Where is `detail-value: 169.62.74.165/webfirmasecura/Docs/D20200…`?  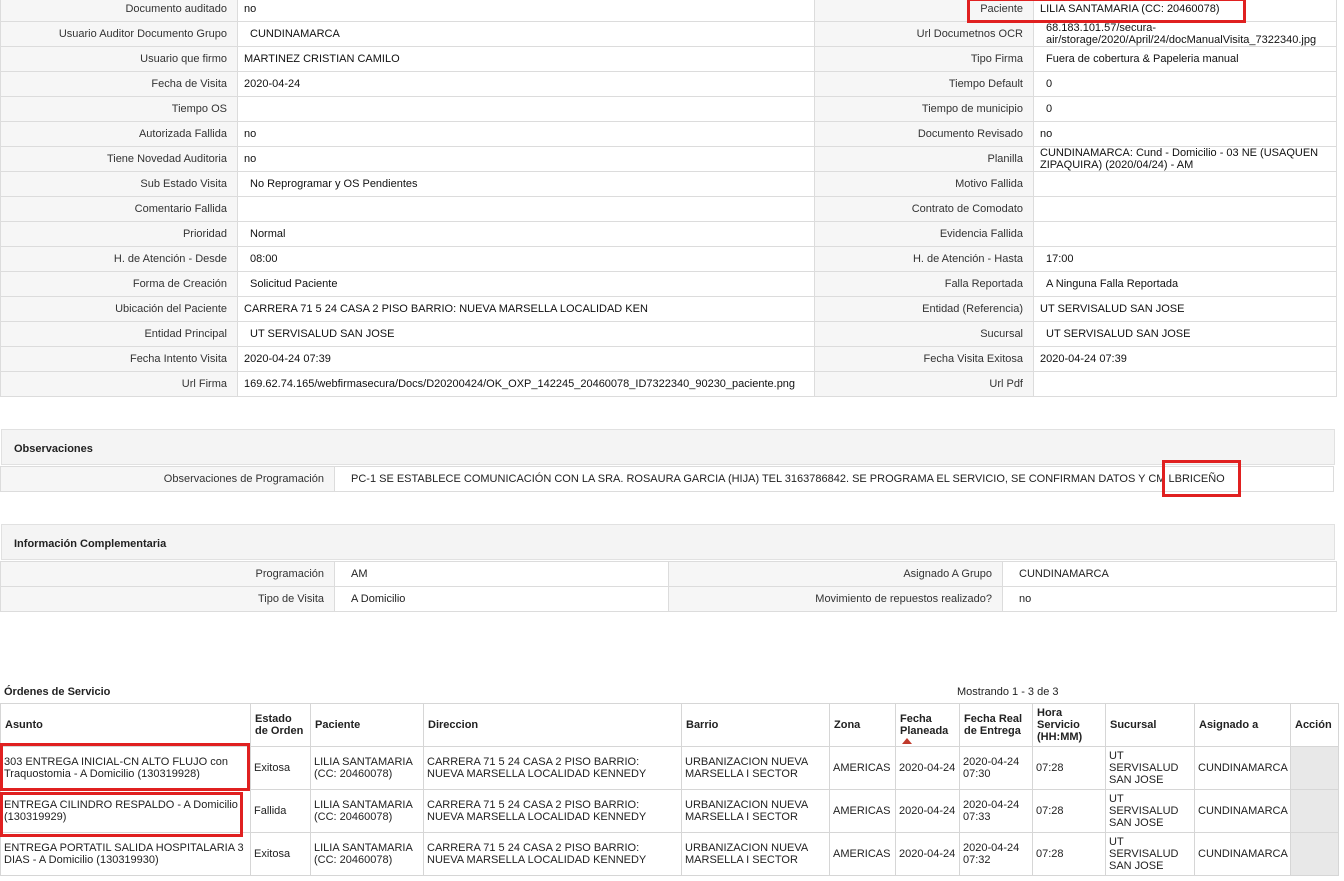
detail-value: 169.62.74.165/webfirmasecura/Docs/D20200… is located at coordinates (526, 384).